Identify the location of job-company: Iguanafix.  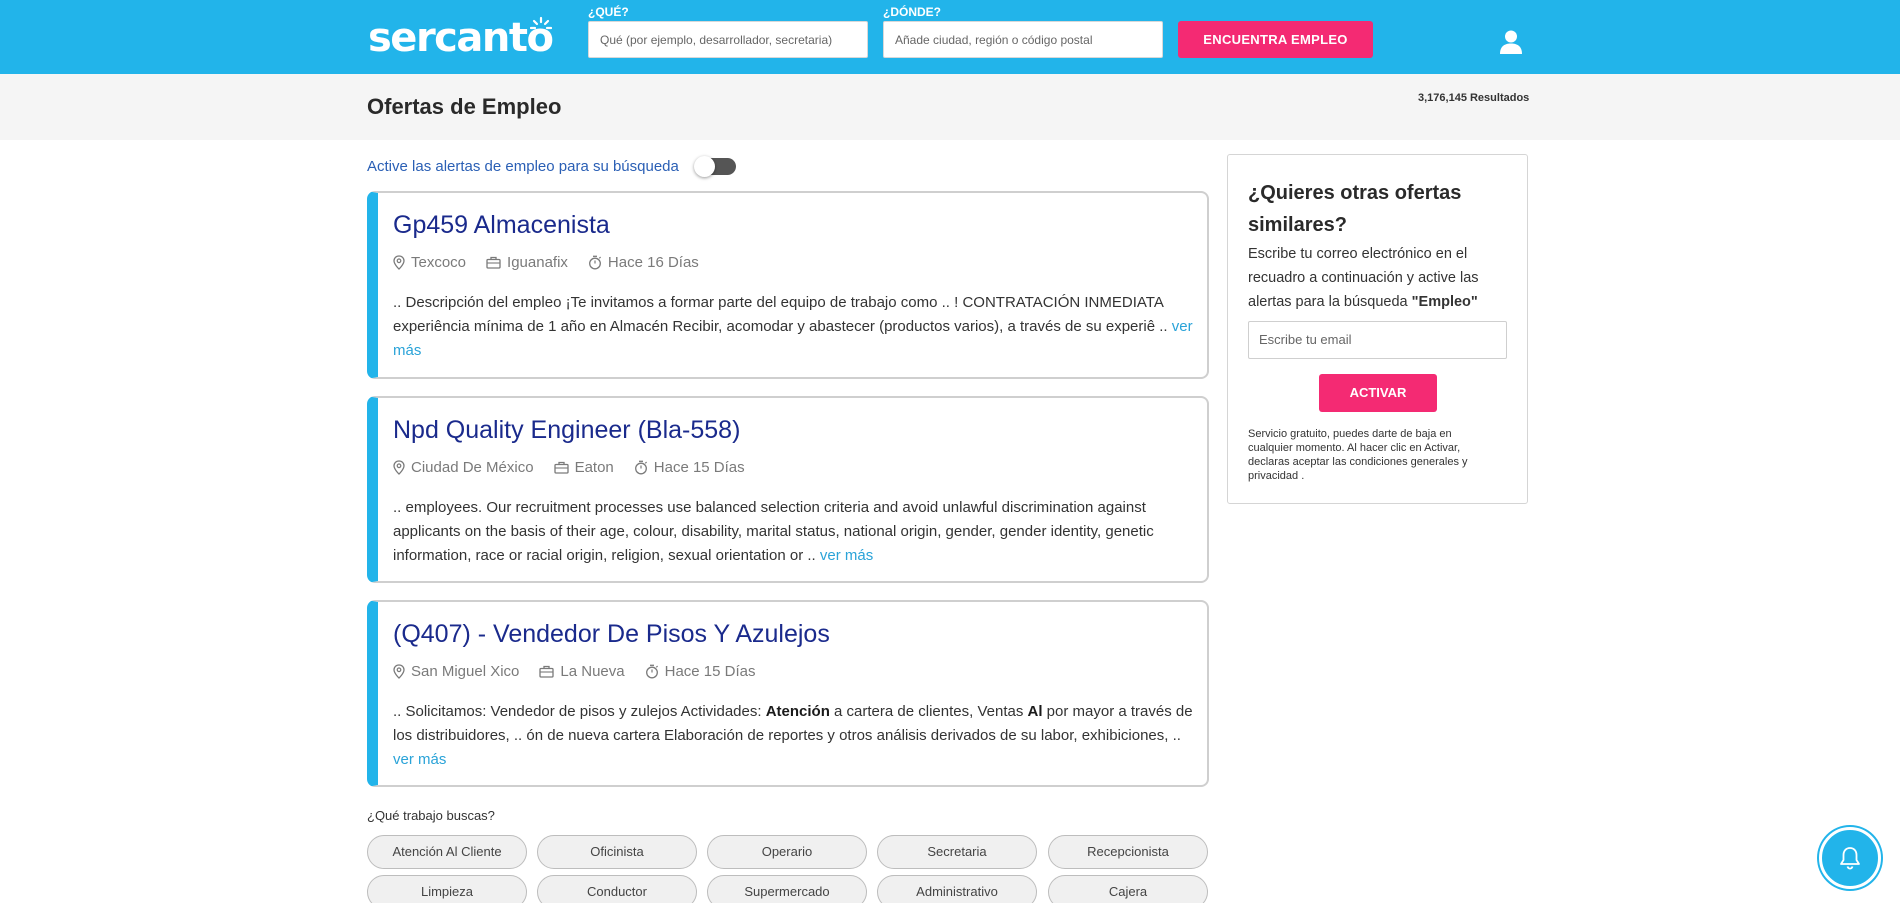
(527, 262).